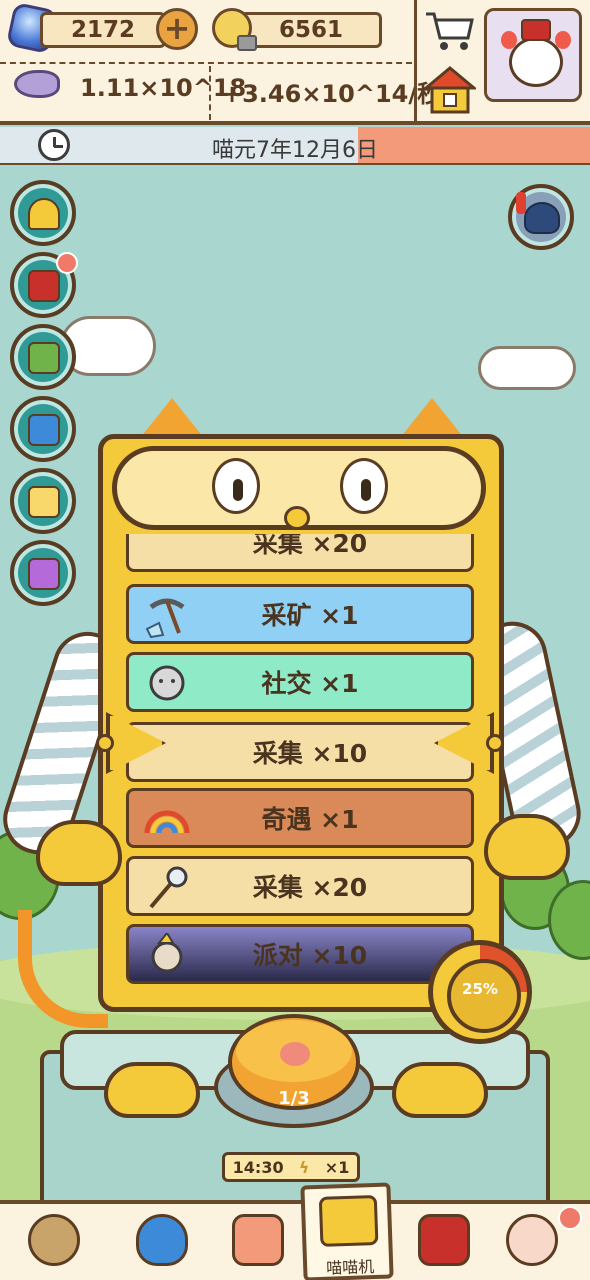 Image resolution: width=590 pixels, height=1280 pixels. Describe the element at coordinates (304, 1167) in the screenshot. I see `lightning-icon: ϟ` at that location.